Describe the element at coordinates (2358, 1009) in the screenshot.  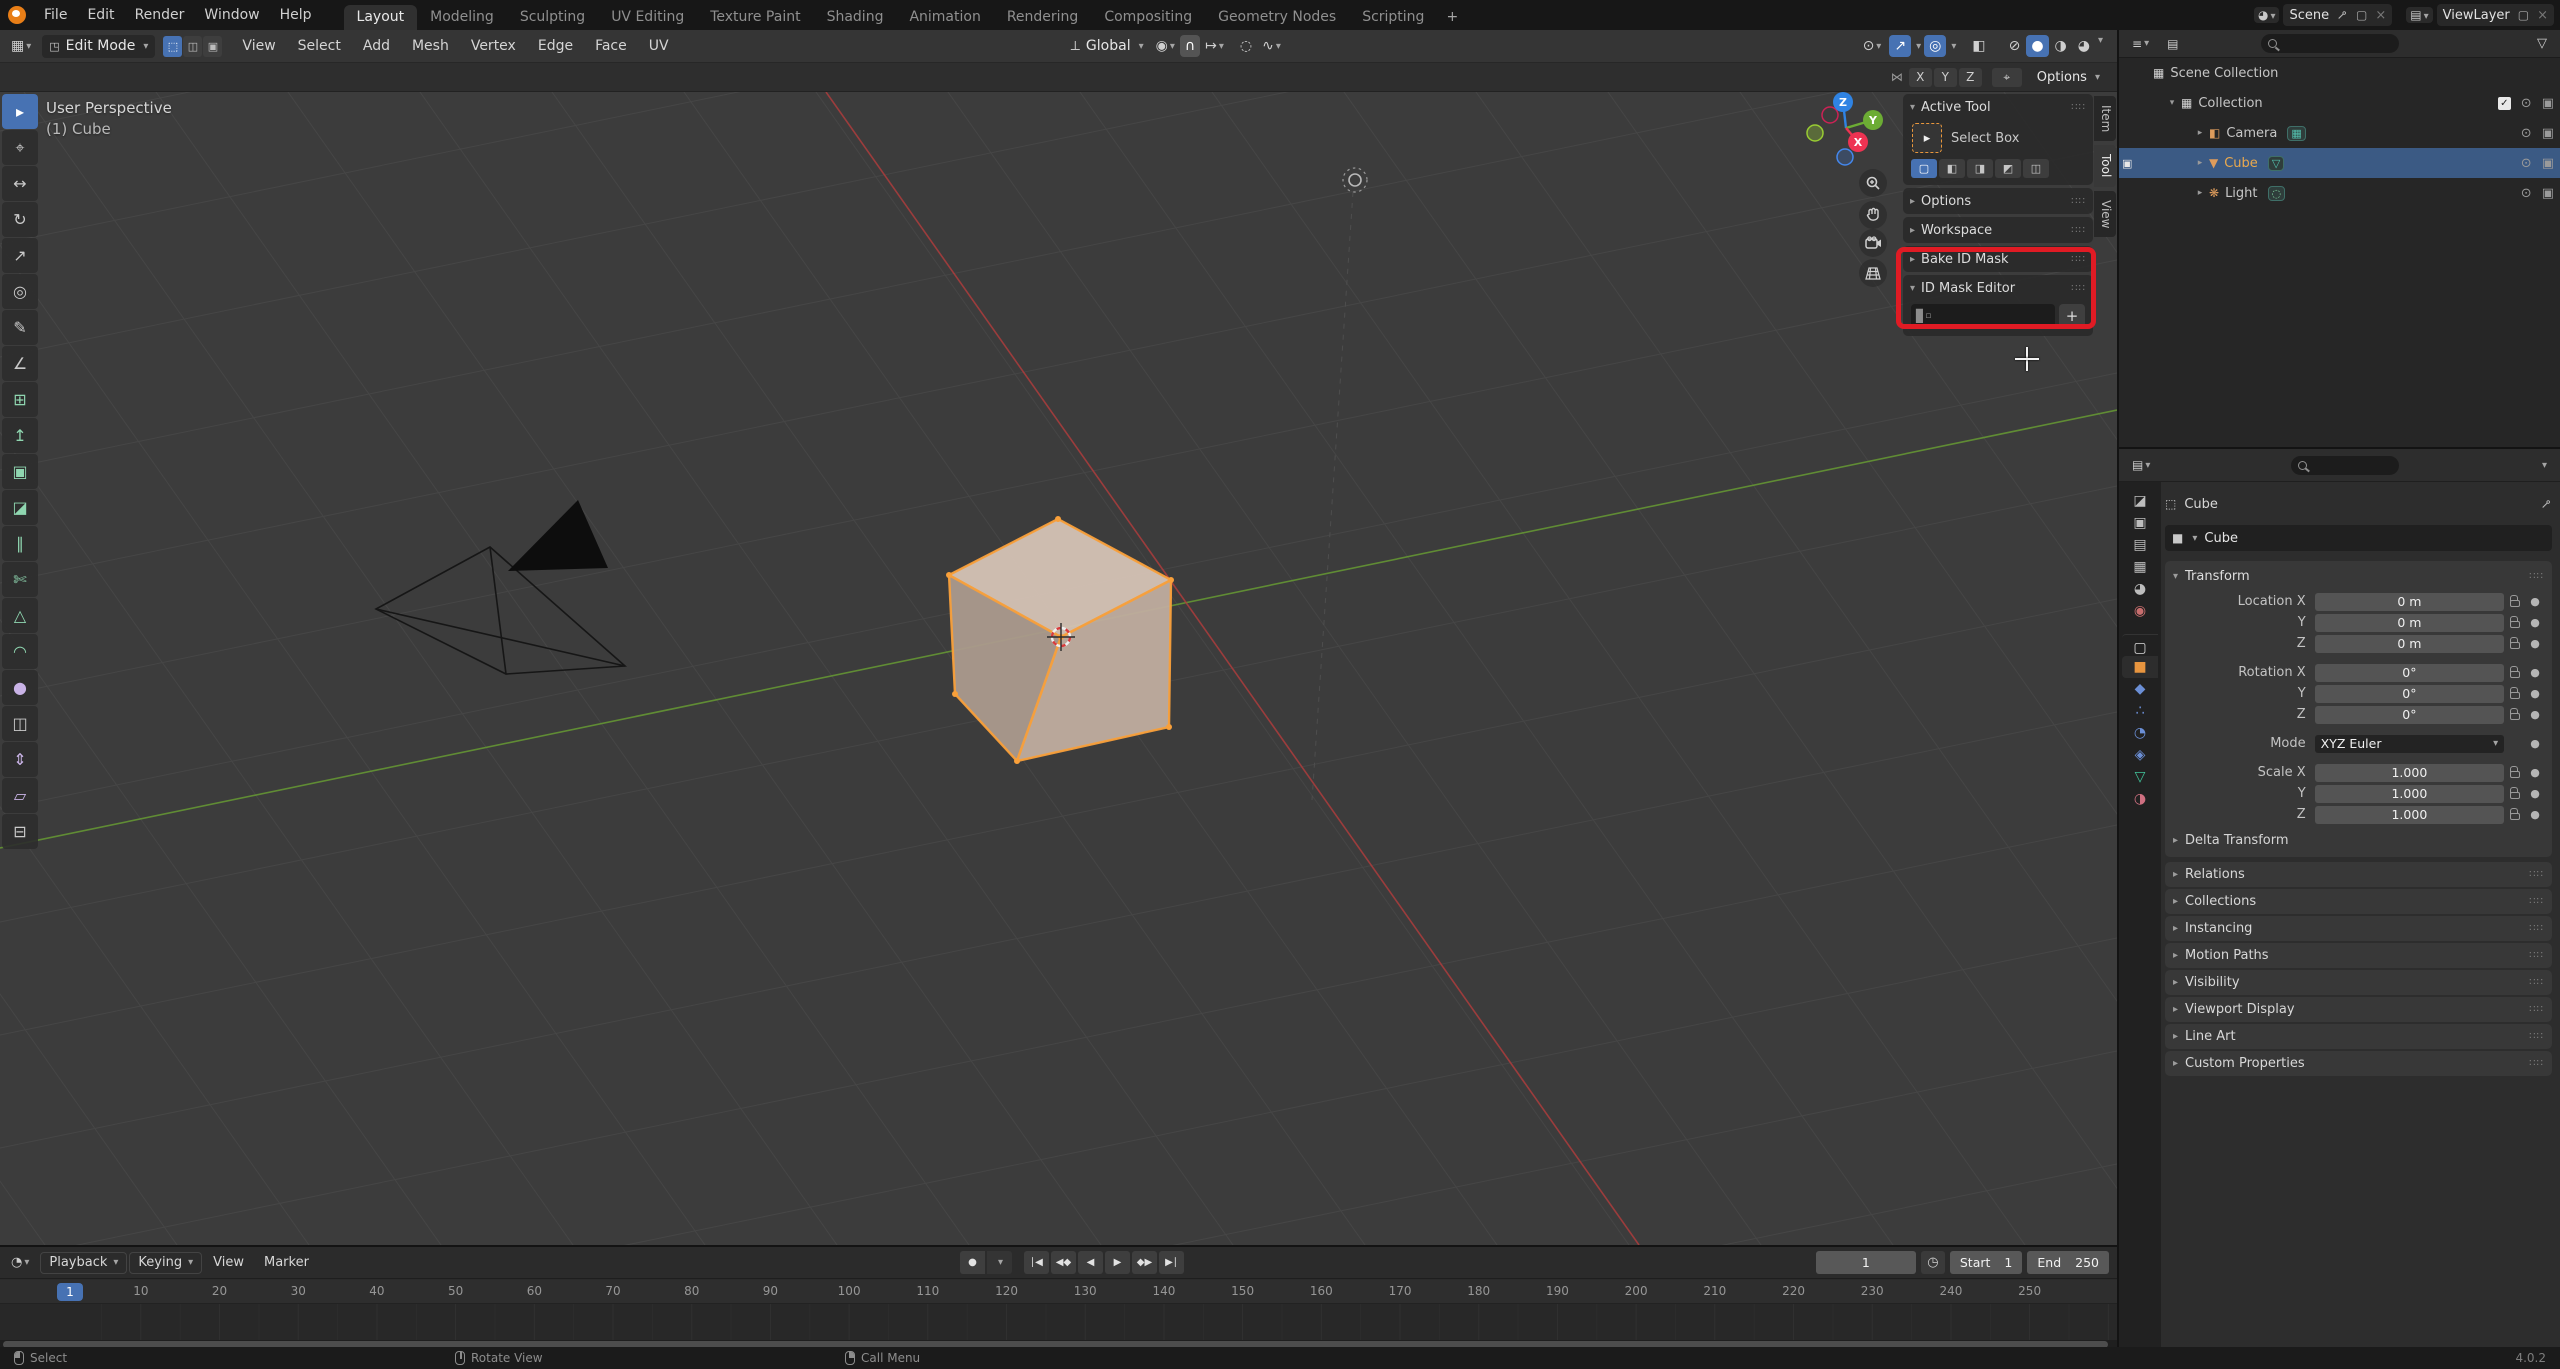
I see `section-viewport-display: ▸ Viewport Display ∷∷` at that location.